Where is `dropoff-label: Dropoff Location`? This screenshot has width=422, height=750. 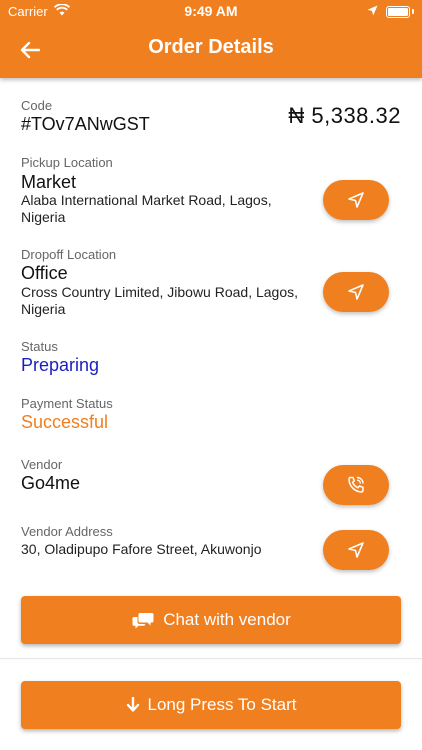 dropoff-label: Dropoff Location is located at coordinates (69, 254).